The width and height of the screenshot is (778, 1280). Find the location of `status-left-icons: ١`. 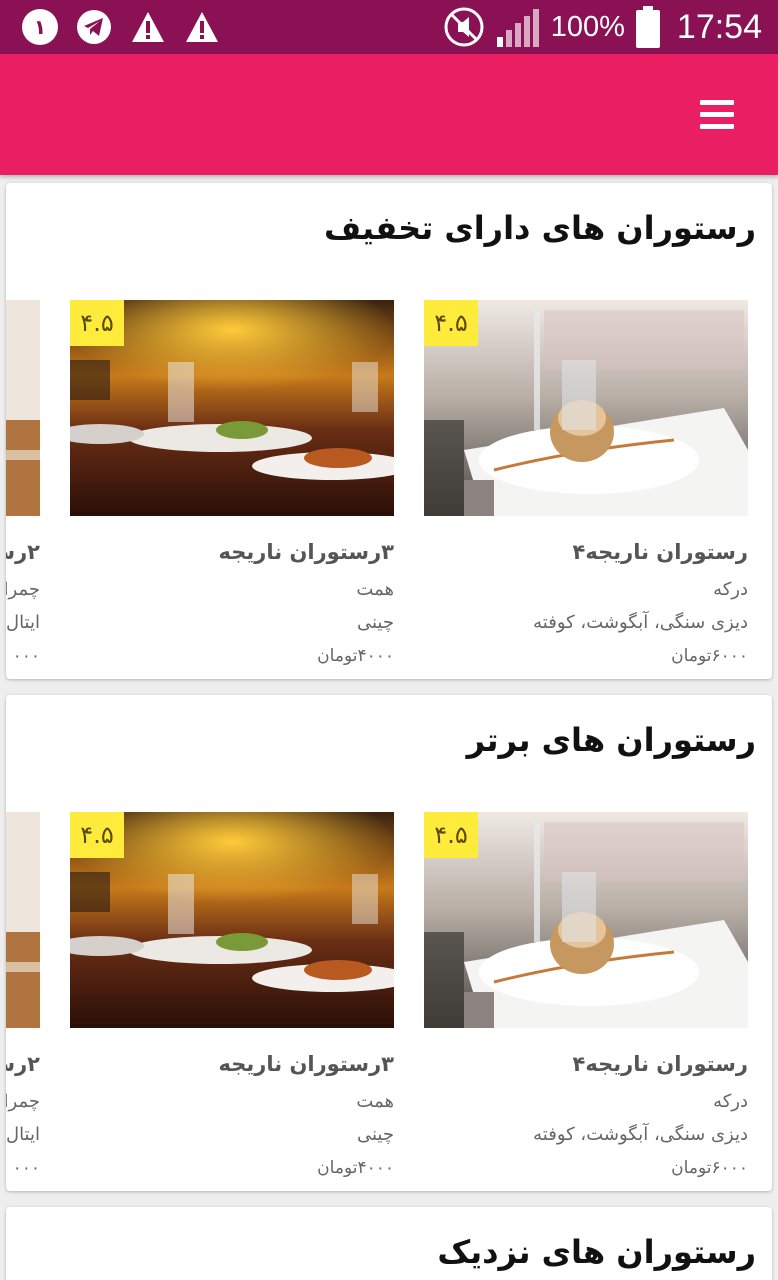

status-left-icons: ١ is located at coordinates (121, 27).